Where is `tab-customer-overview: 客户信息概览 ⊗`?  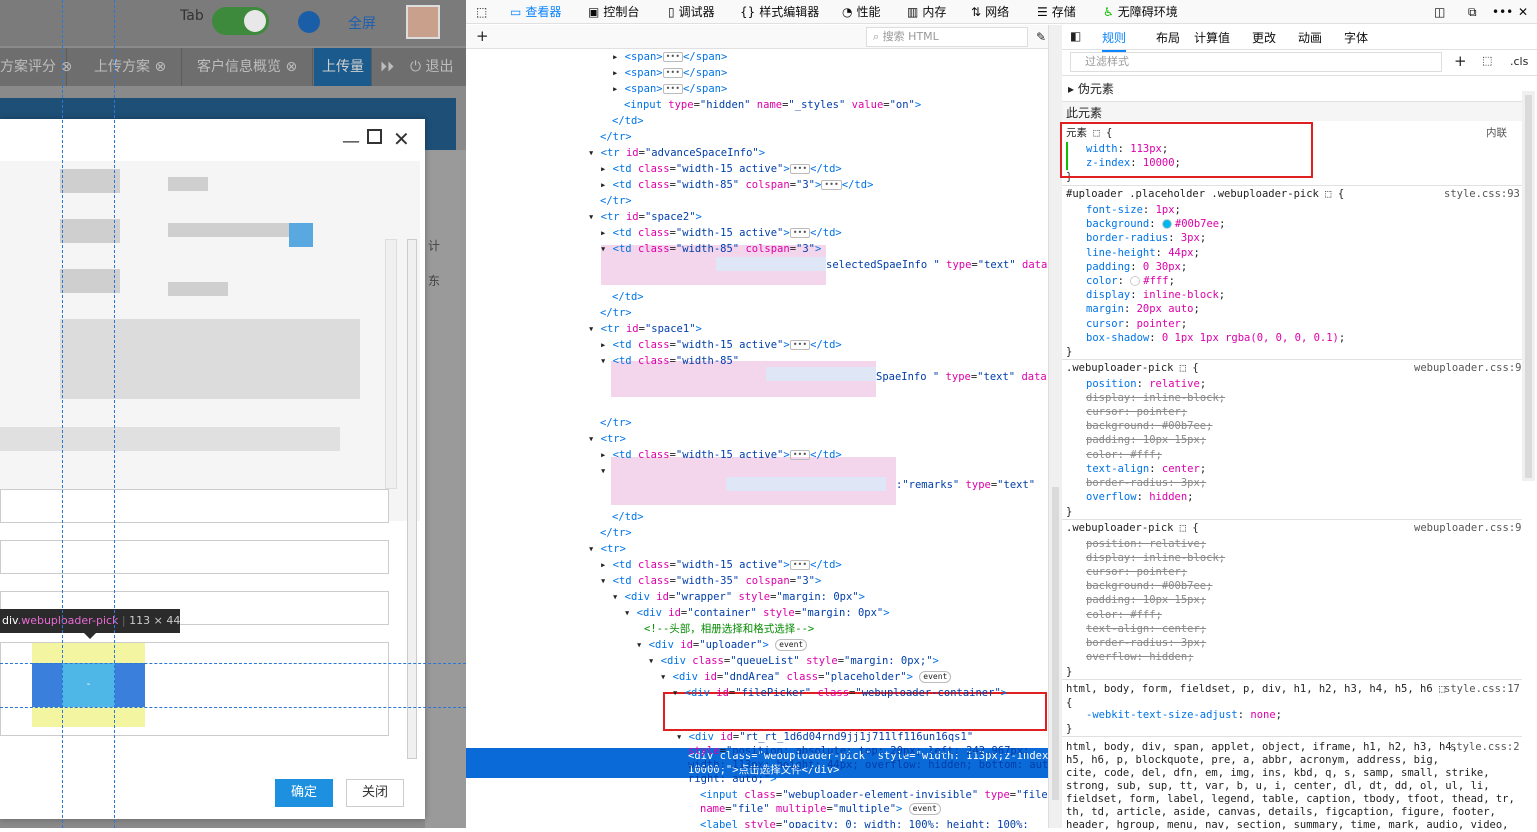 tab-customer-overview: 客户信息概览 ⊗ is located at coordinates (251, 67).